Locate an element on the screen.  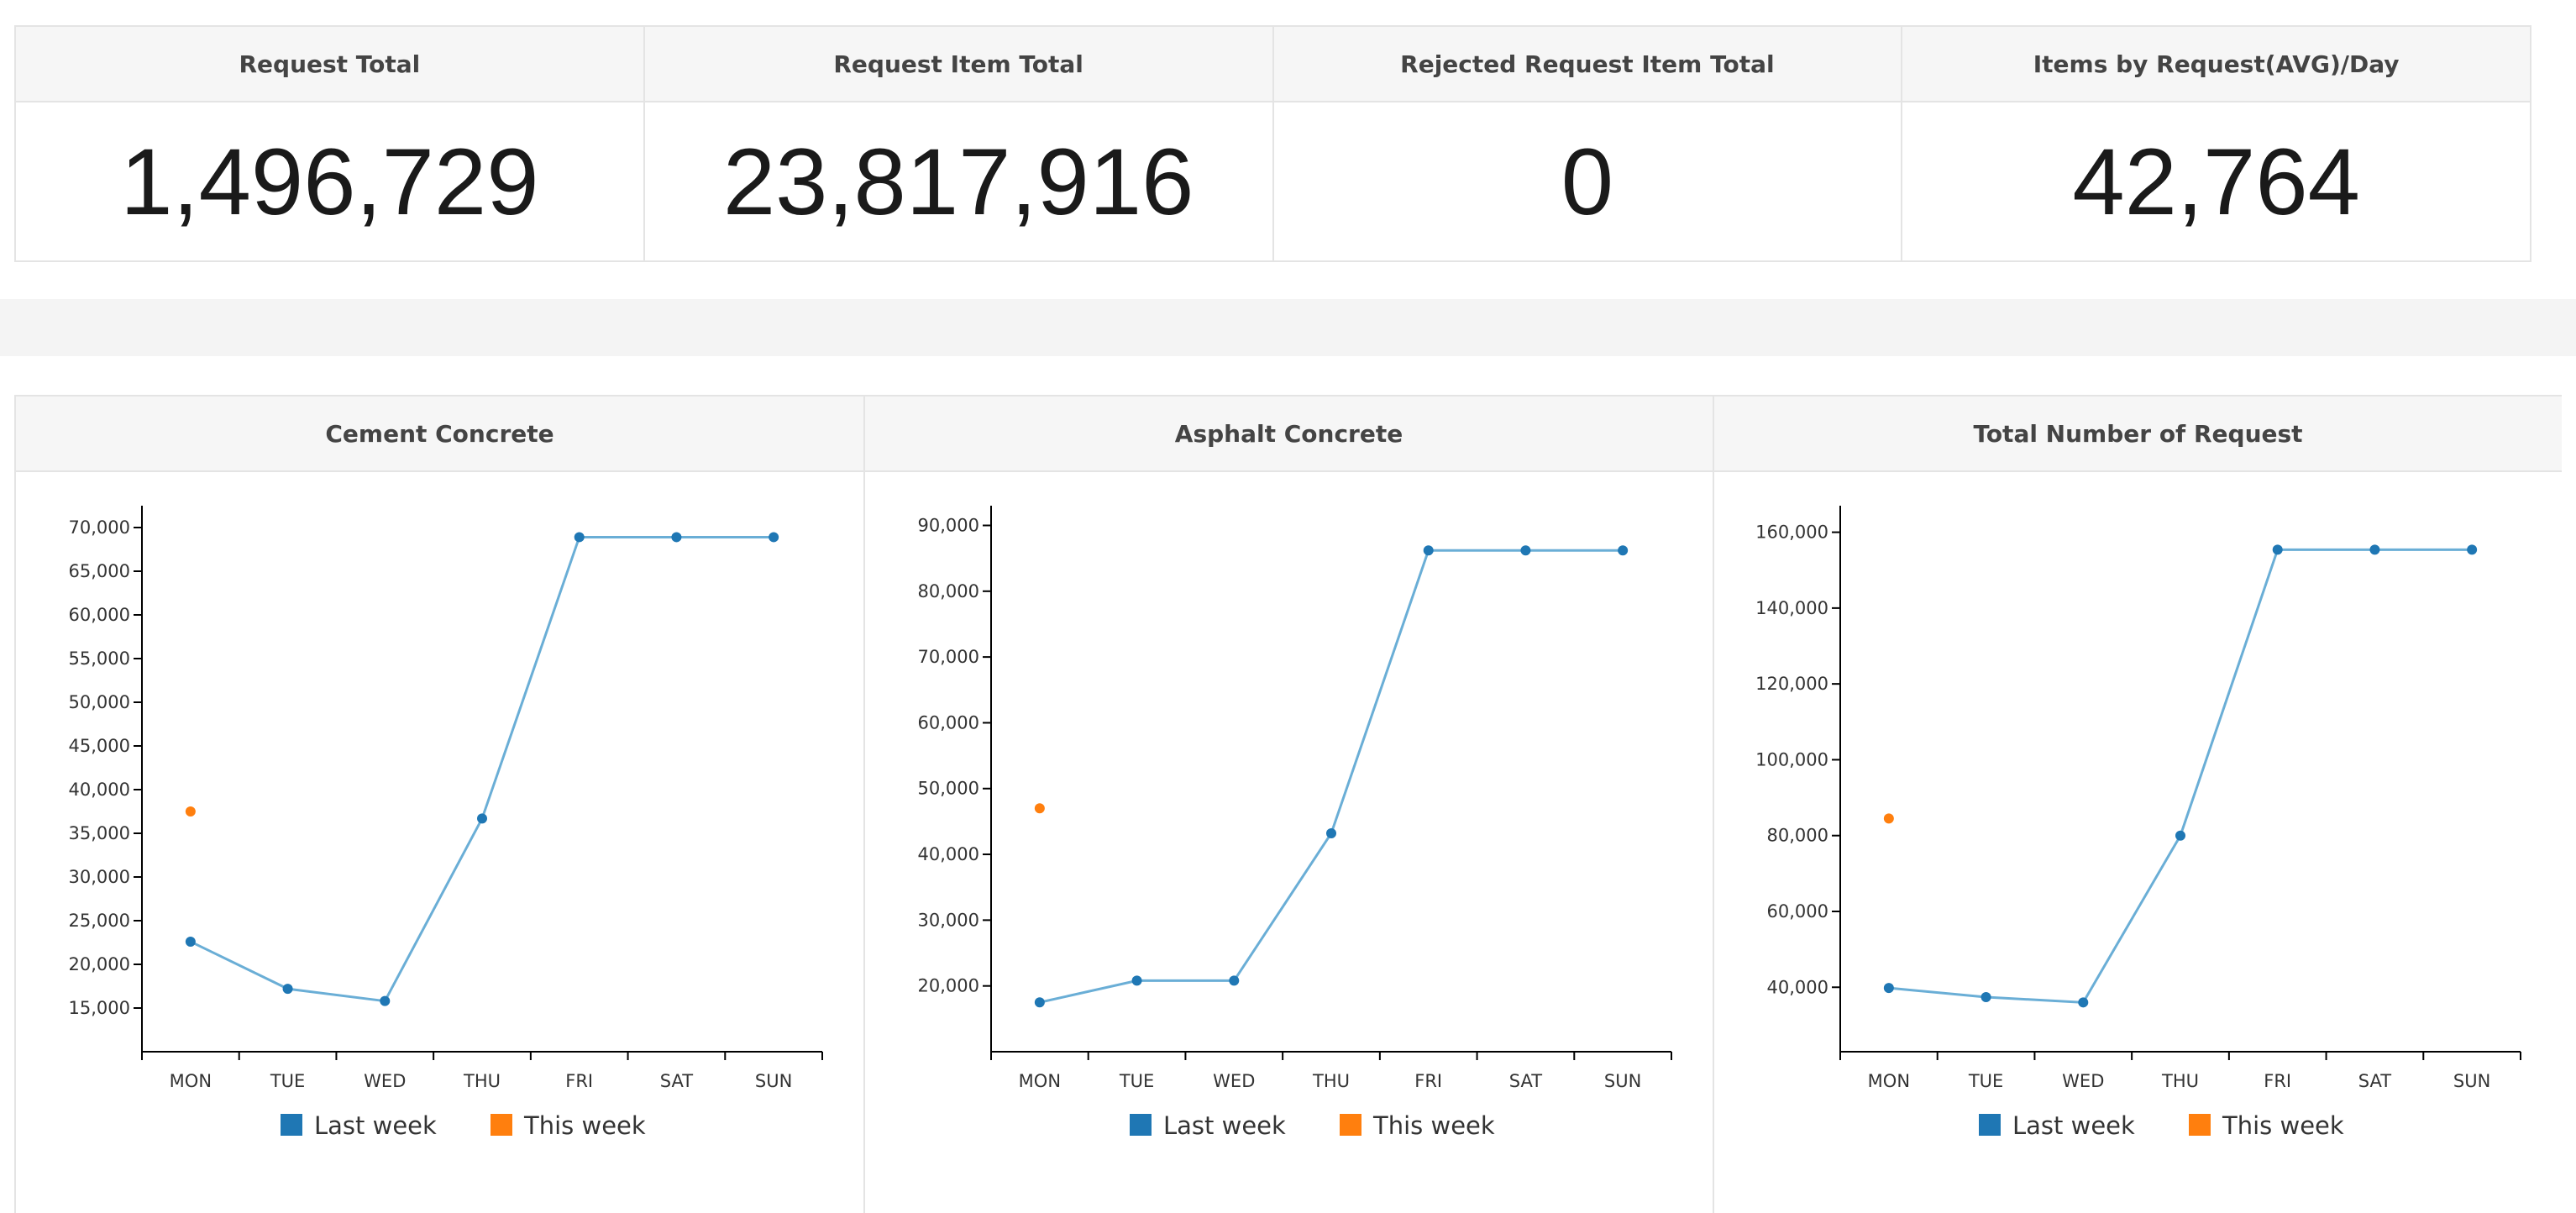
stat-value: 0 is located at coordinates (1587, 181).